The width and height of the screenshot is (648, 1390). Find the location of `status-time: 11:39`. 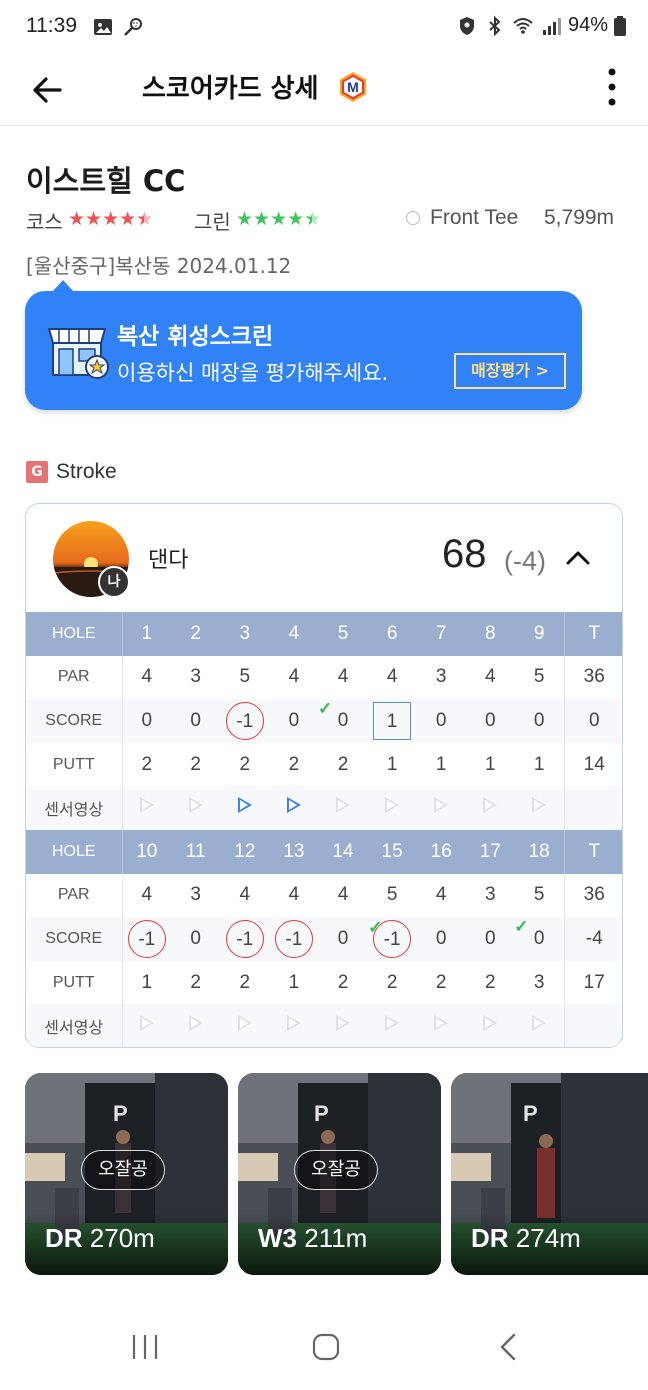

status-time: 11:39 is located at coordinates (51, 25).